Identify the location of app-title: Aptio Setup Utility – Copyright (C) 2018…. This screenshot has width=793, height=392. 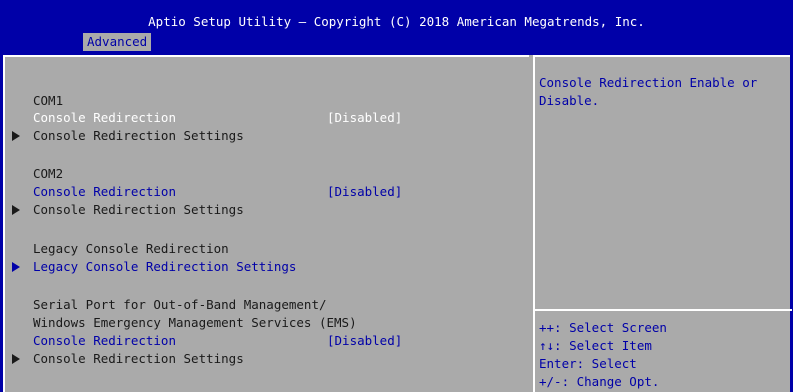
(396, 21).